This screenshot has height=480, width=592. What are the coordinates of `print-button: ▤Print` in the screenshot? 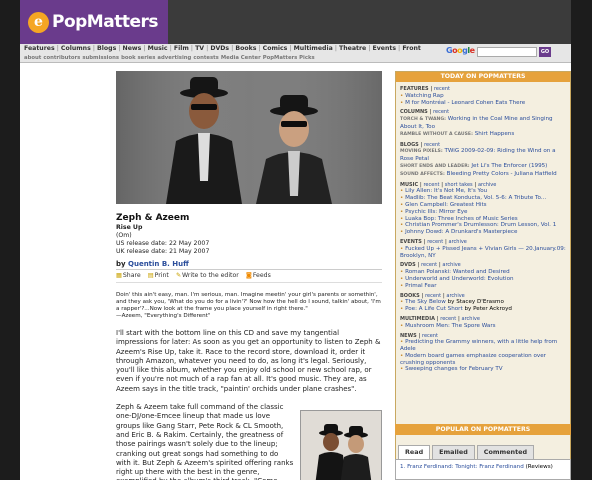 It's located at (158, 275).